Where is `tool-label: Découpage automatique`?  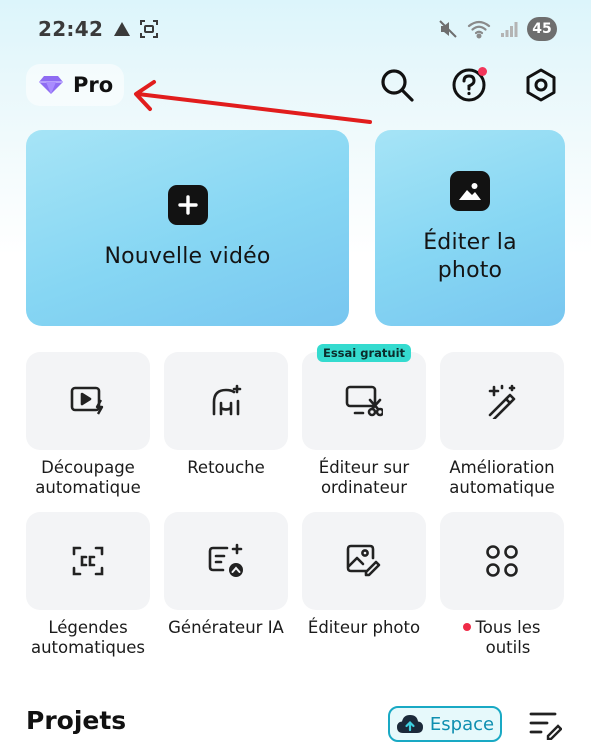
tool-label: Découpage automatique is located at coordinates (88, 477).